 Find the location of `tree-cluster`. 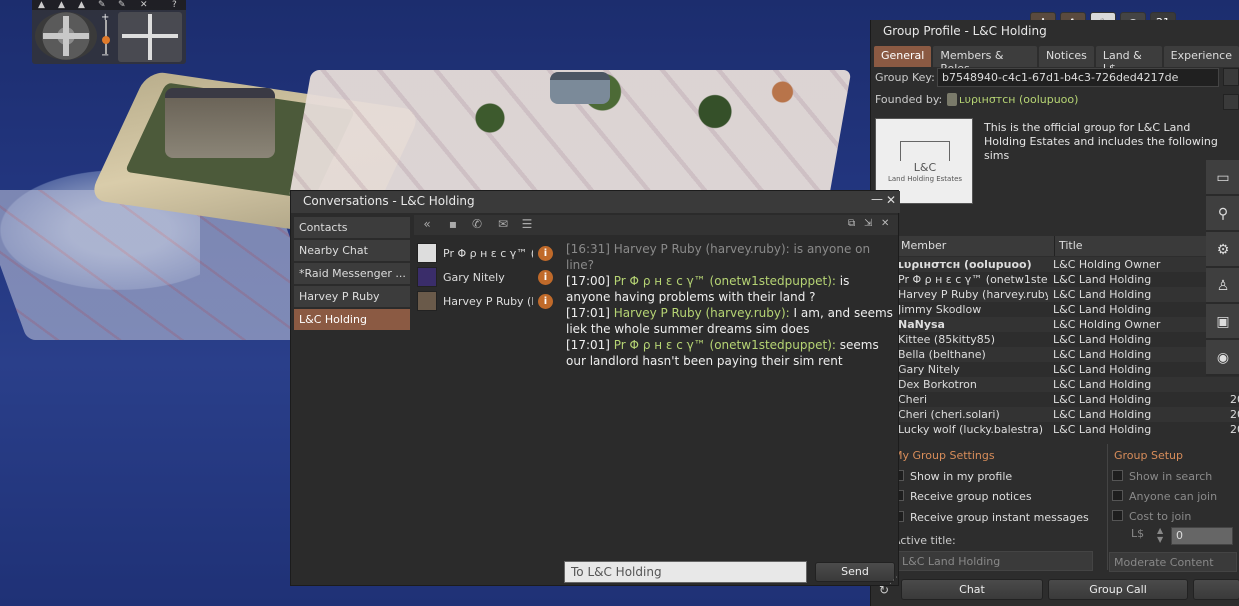

tree-cluster is located at coordinates (625, 105).